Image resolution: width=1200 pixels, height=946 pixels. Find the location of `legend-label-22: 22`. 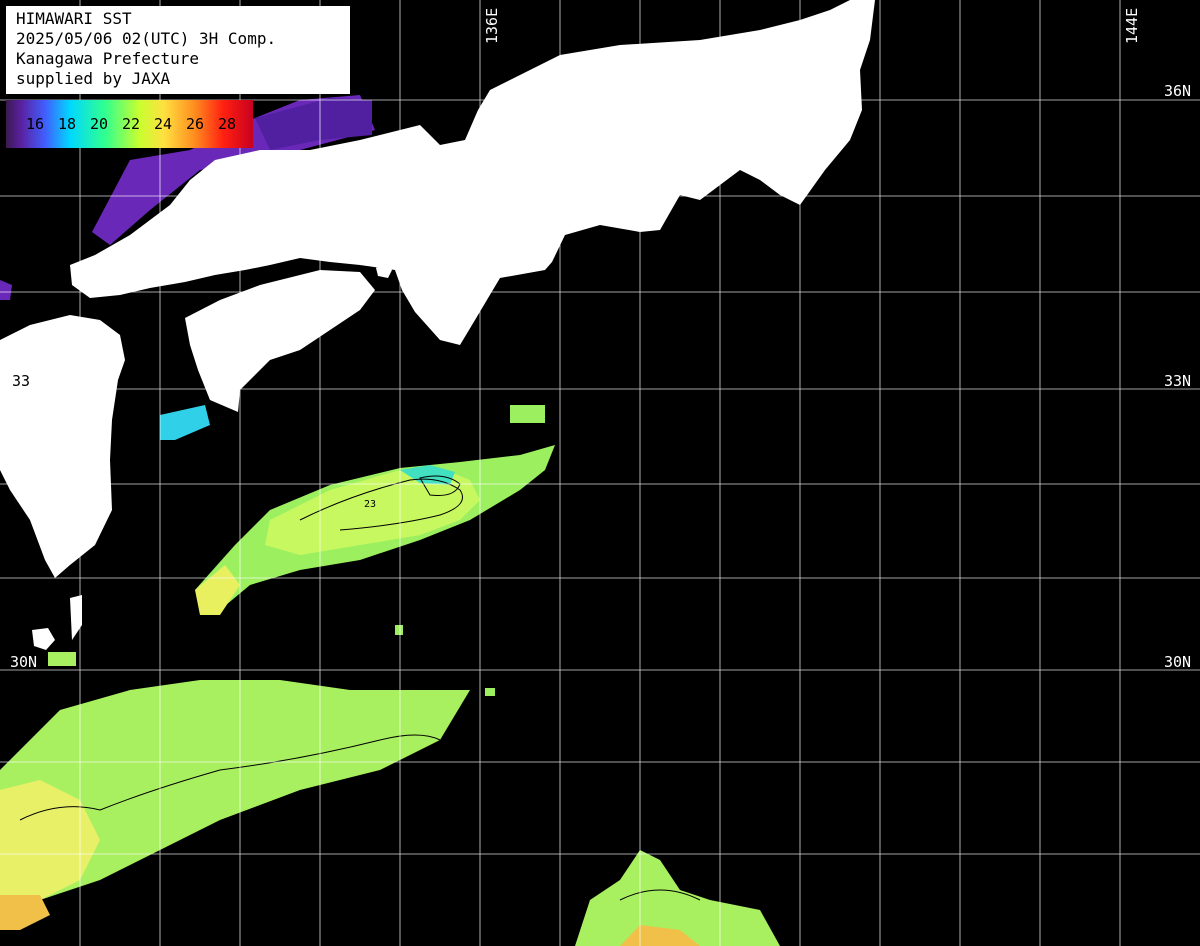

legend-label-22: 22 is located at coordinates (131, 124).